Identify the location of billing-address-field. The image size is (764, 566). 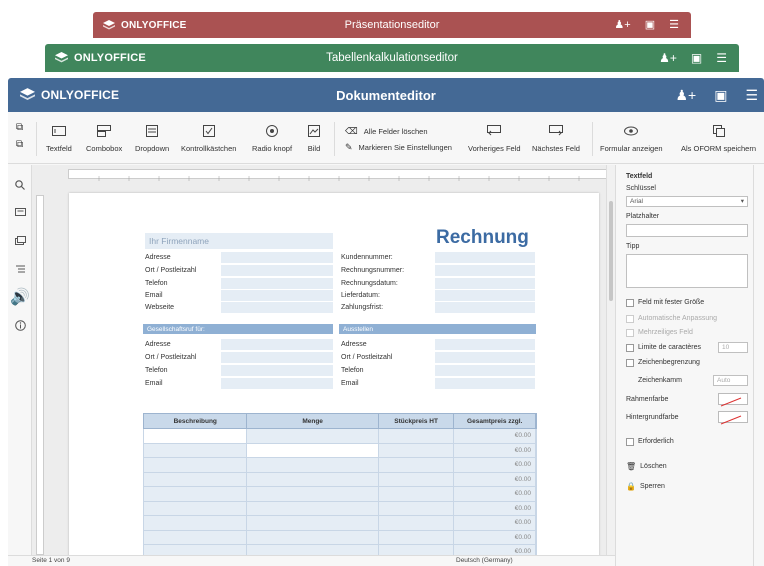
(277, 344).